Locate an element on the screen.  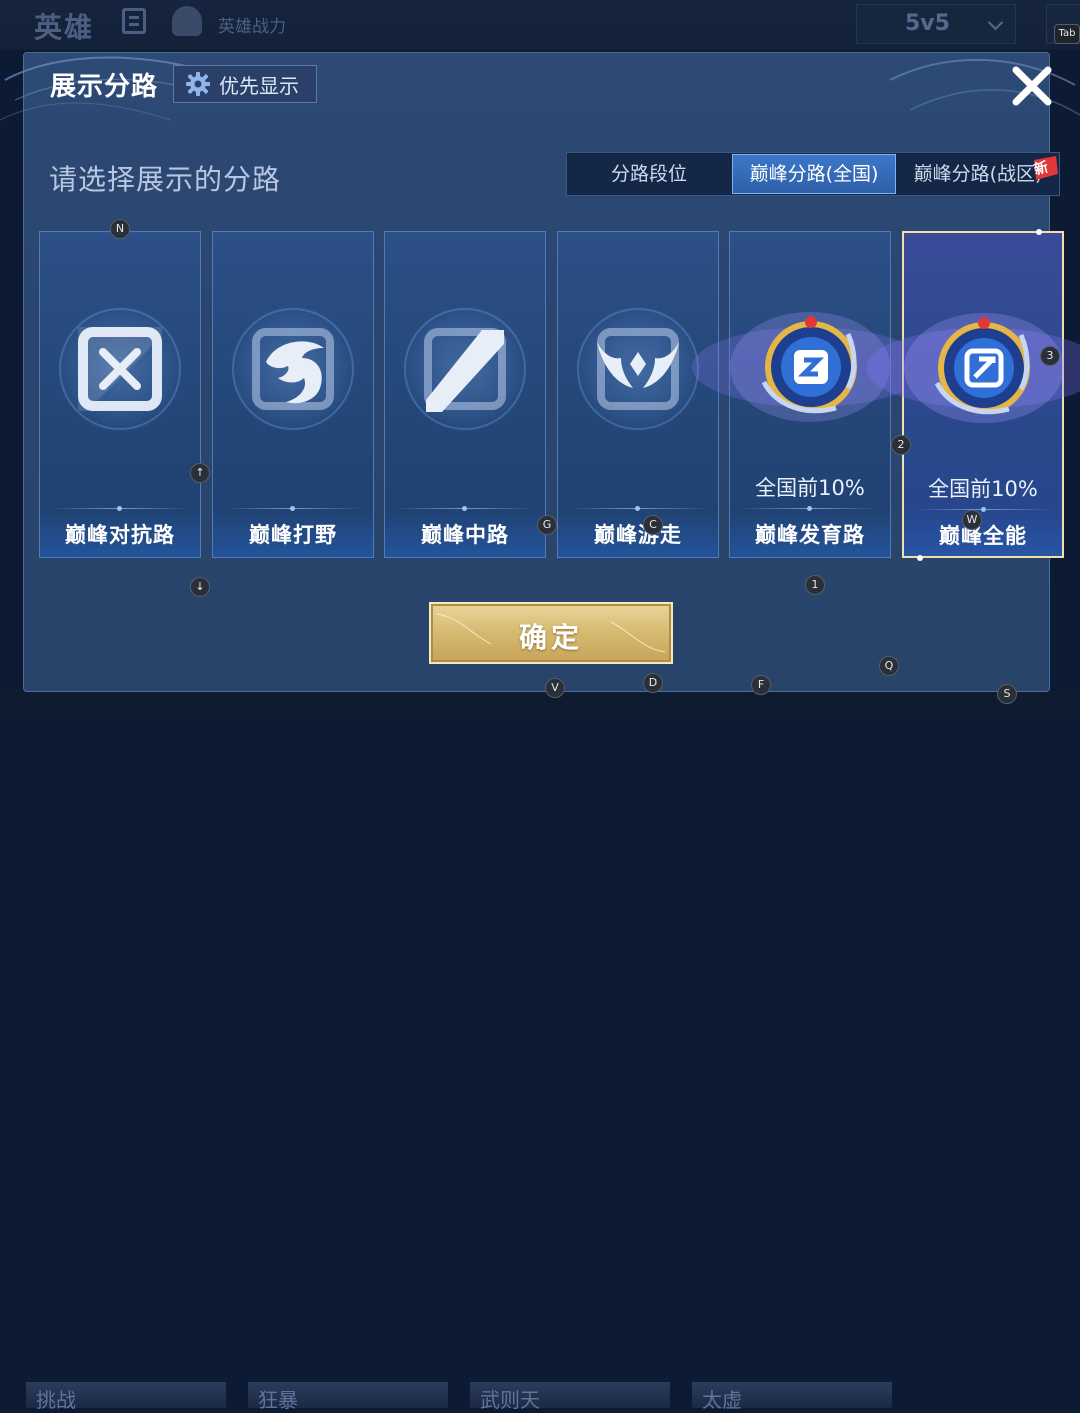
hotkey-hint-tab: Tab is located at coordinates (1067, 34).